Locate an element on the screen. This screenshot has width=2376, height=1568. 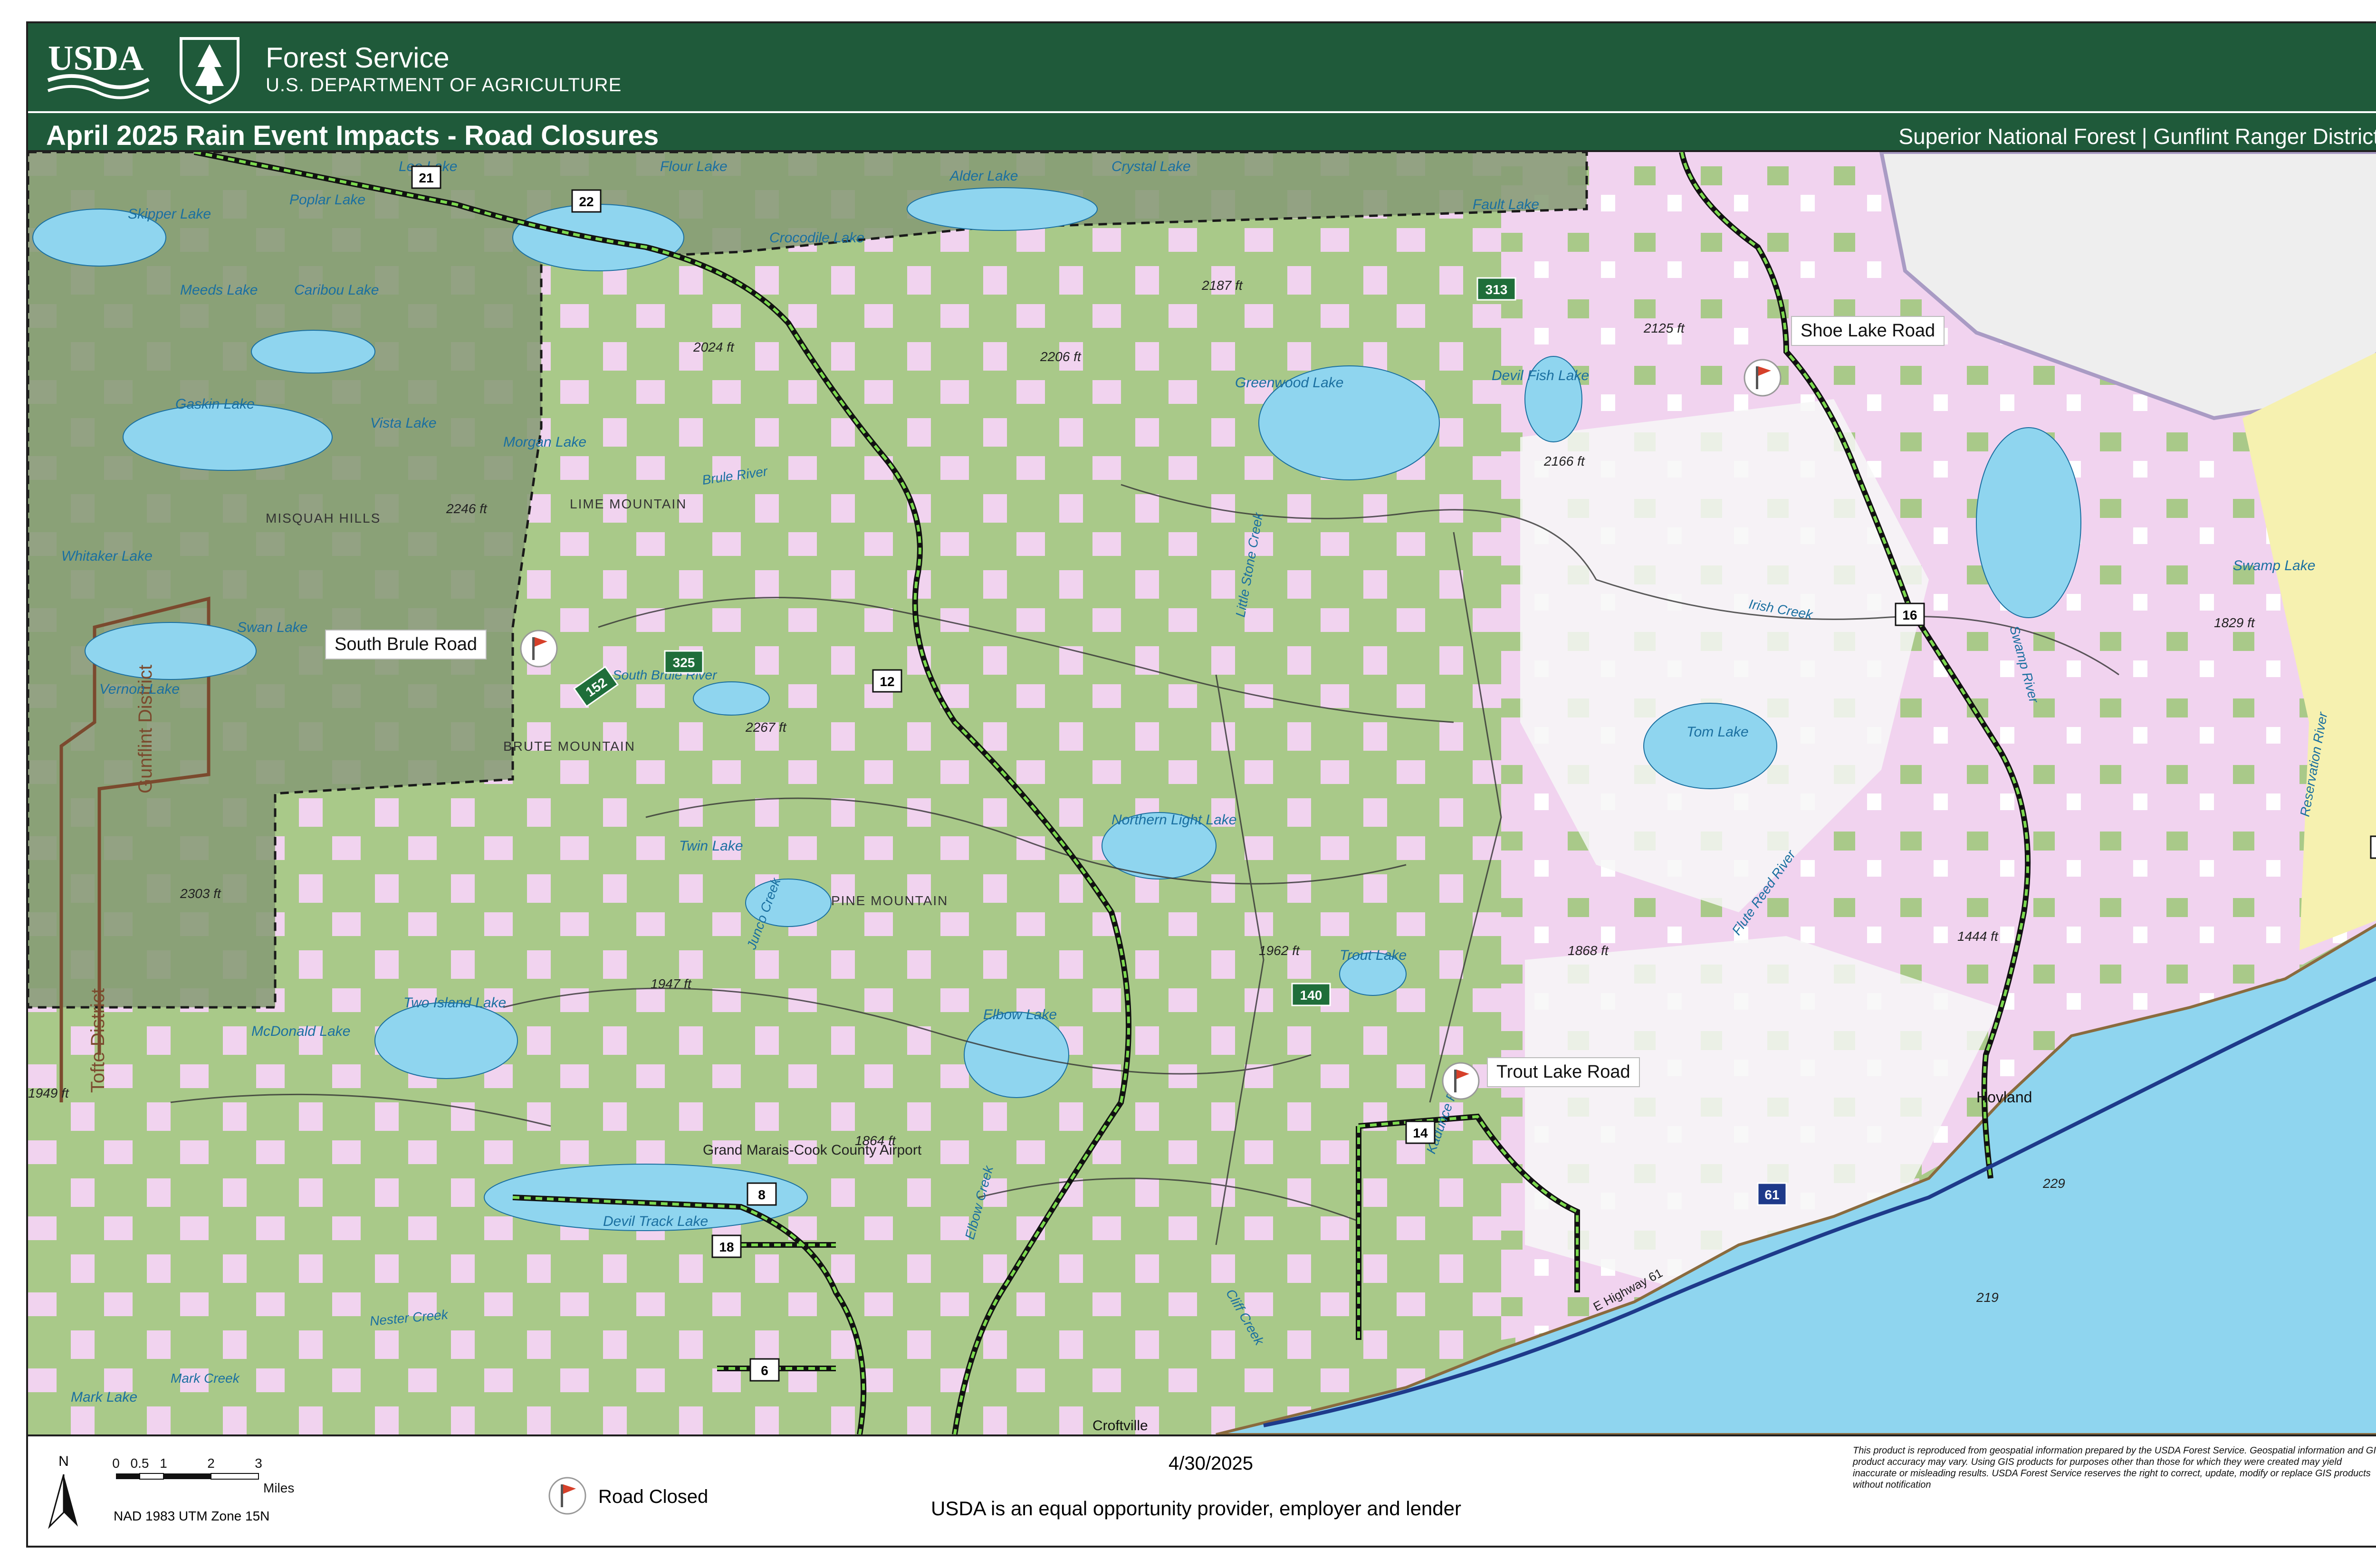
svg-text: 2246 ft is located at coordinates (467, 509).